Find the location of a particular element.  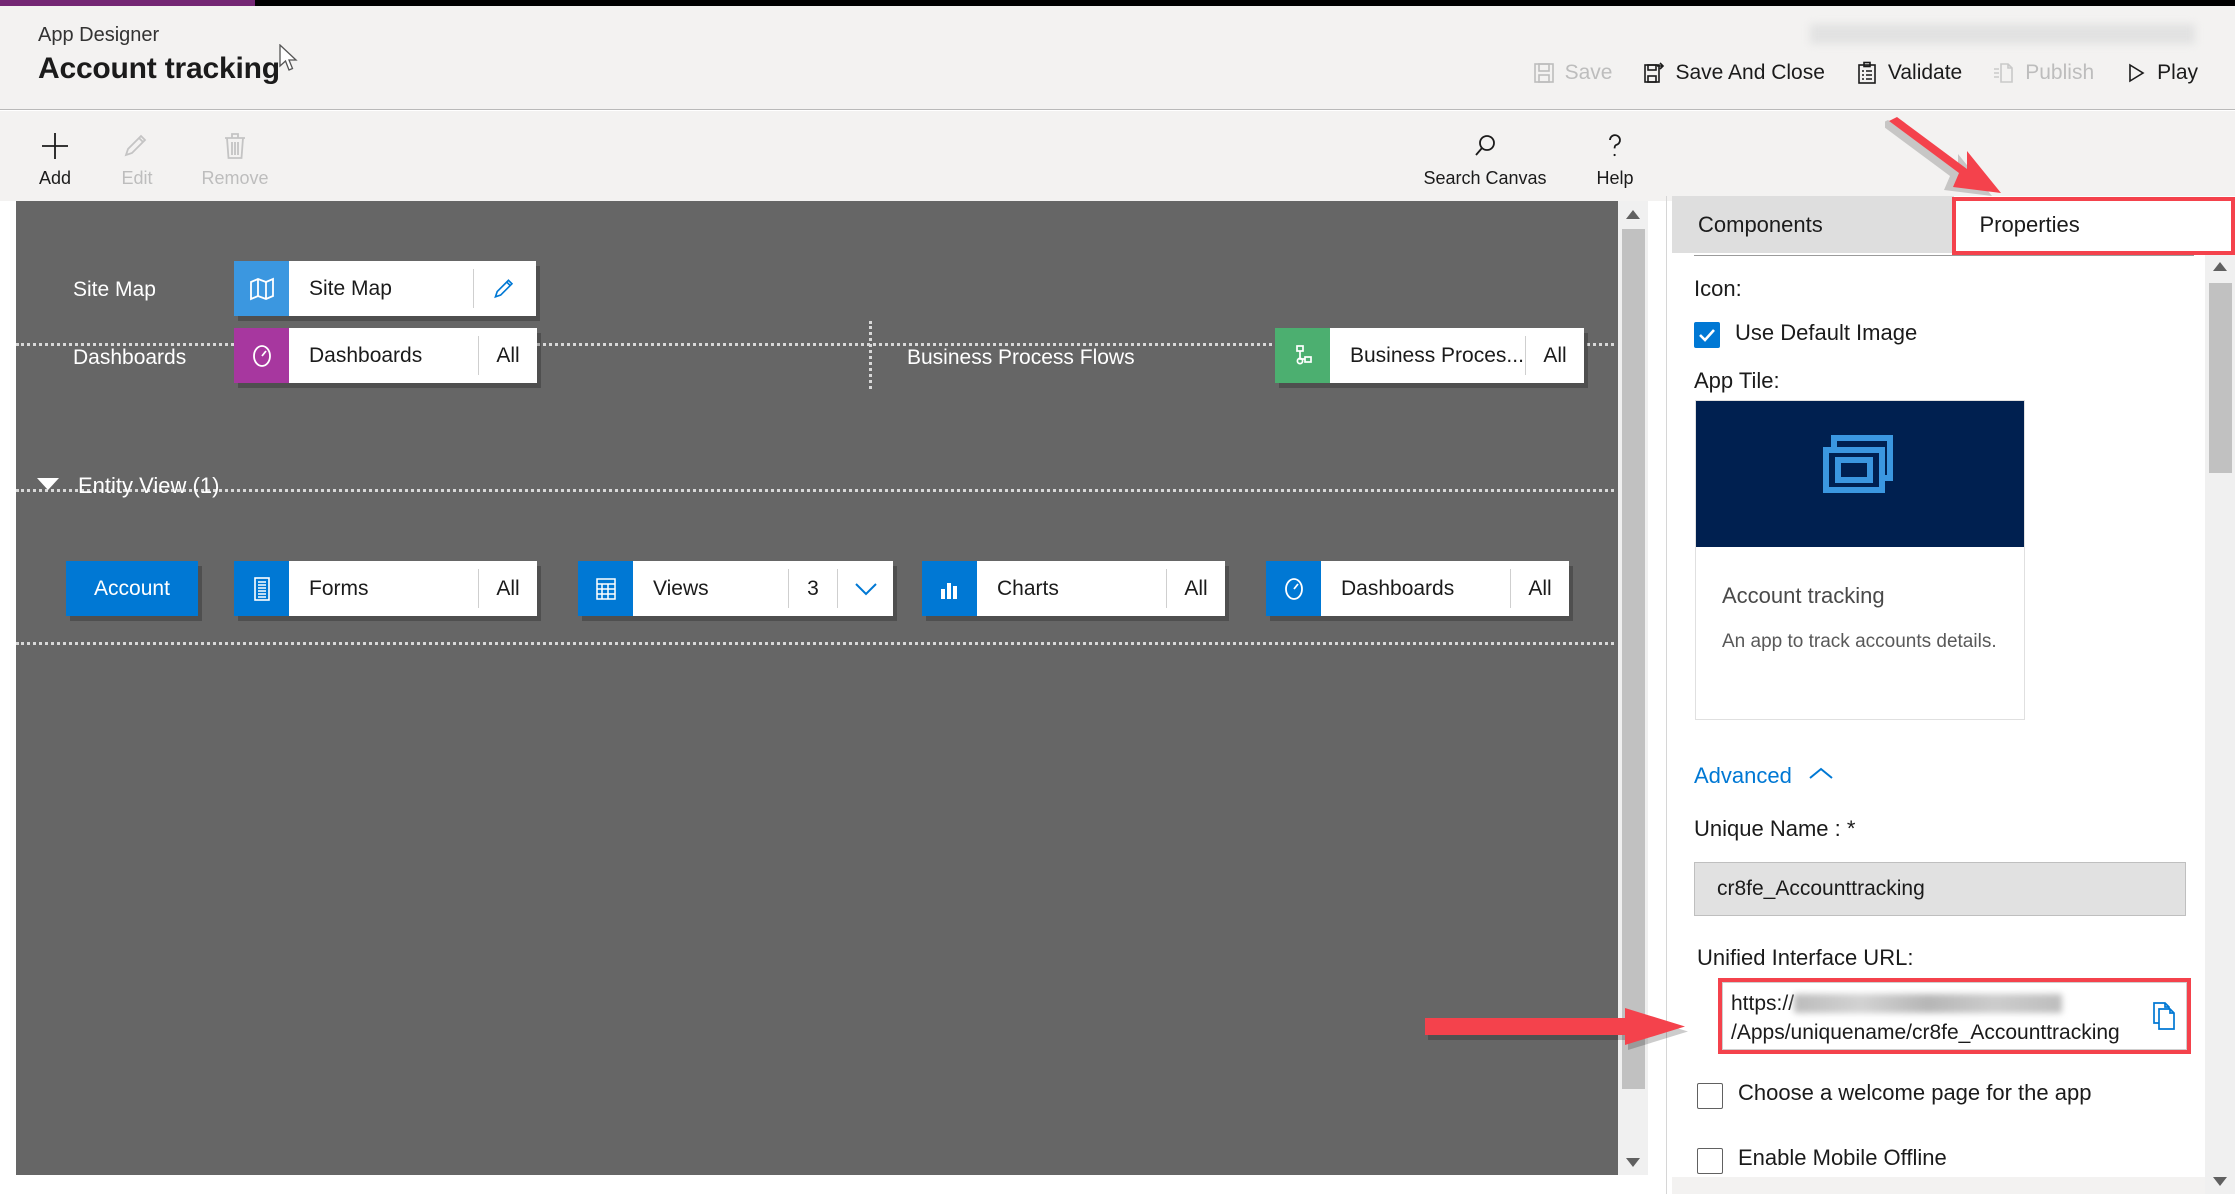

panel-scroll-up-icon is located at coordinates (2220, 266).